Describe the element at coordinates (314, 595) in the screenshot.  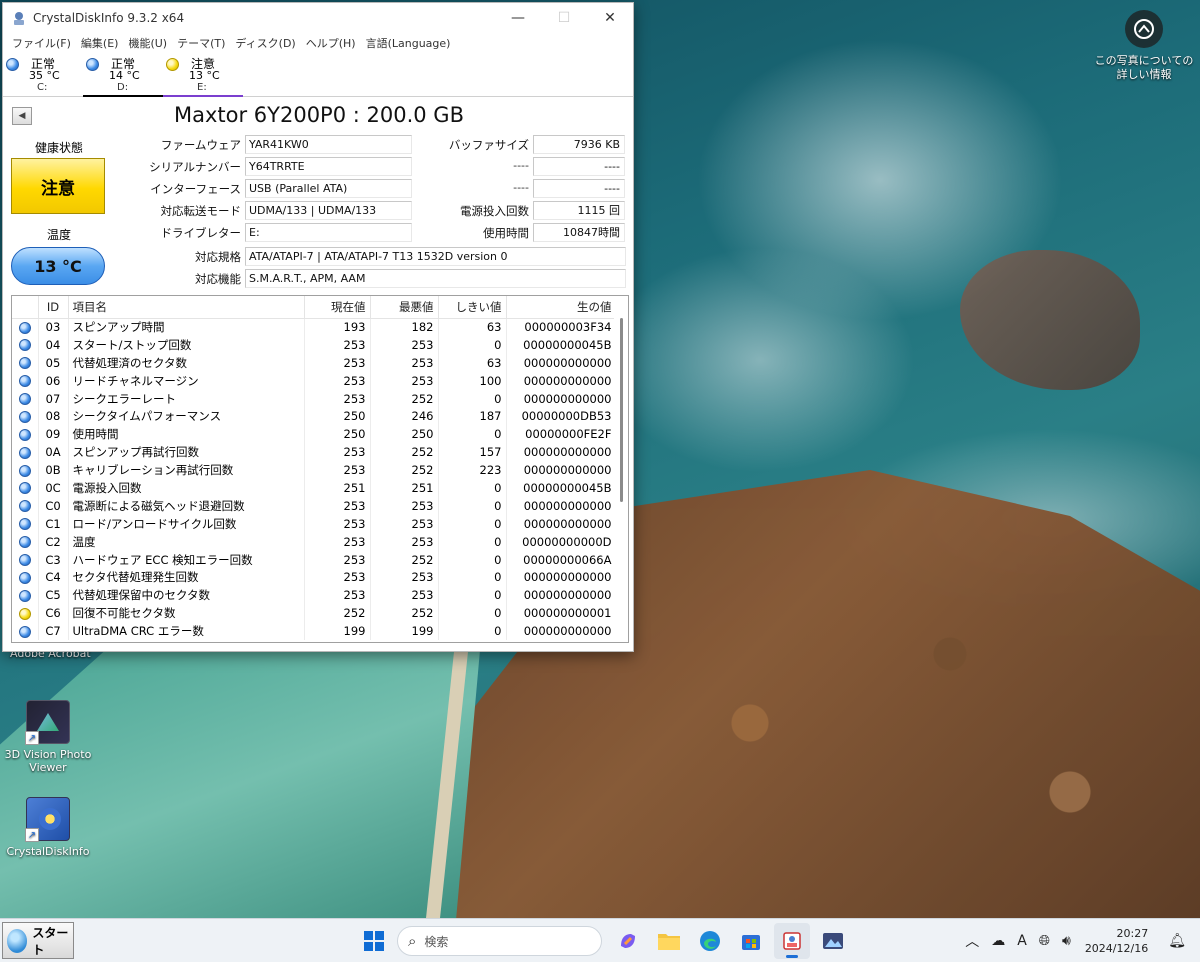
I see `smart-row: C5 代替処理保留中のセクタ数 253 253 0 000000000000` at that location.